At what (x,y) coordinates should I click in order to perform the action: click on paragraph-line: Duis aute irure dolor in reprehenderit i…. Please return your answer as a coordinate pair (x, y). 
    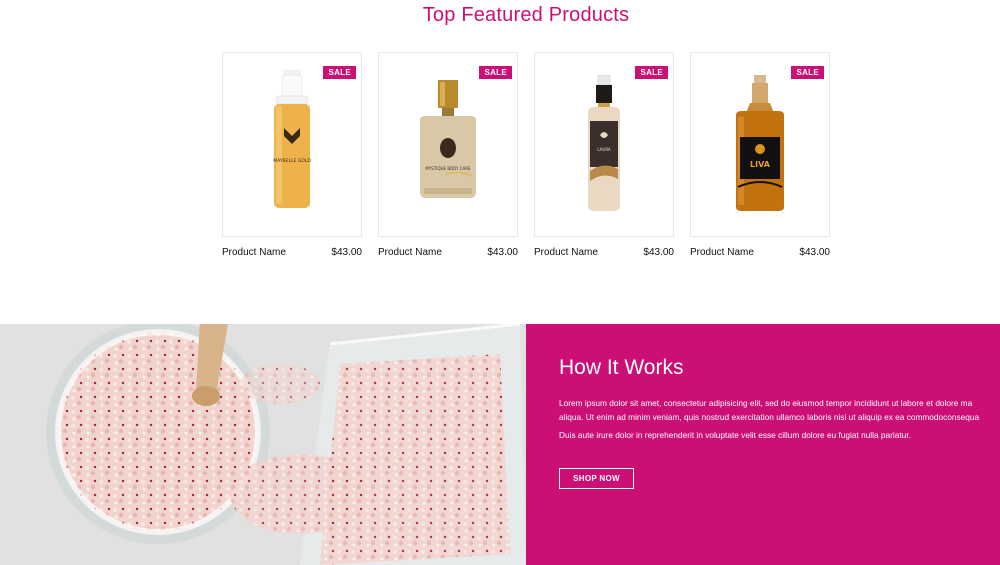
    Looking at the image, I should click on (735, 435).